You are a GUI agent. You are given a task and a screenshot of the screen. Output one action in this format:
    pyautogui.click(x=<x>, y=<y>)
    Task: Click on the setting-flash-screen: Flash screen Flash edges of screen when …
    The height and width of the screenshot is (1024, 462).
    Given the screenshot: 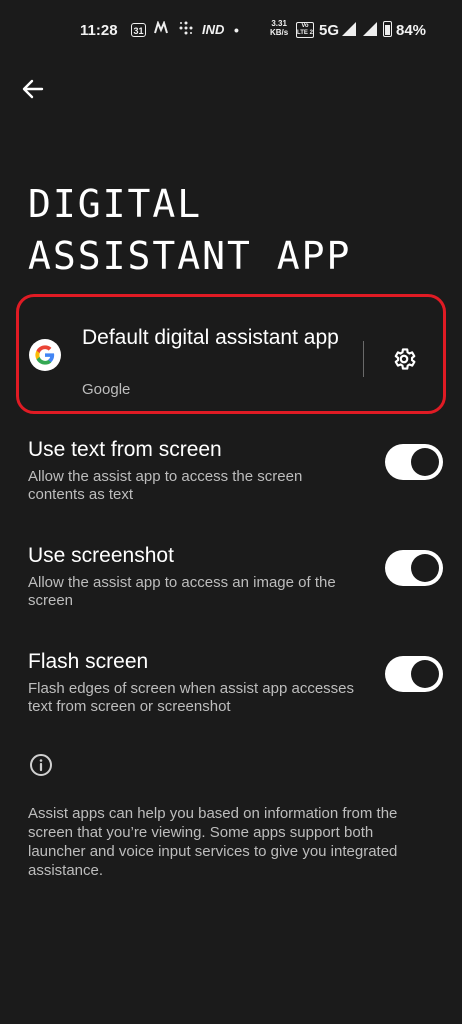 What is the action you would take?
    pyautogui.click(x=238, y=690)
    